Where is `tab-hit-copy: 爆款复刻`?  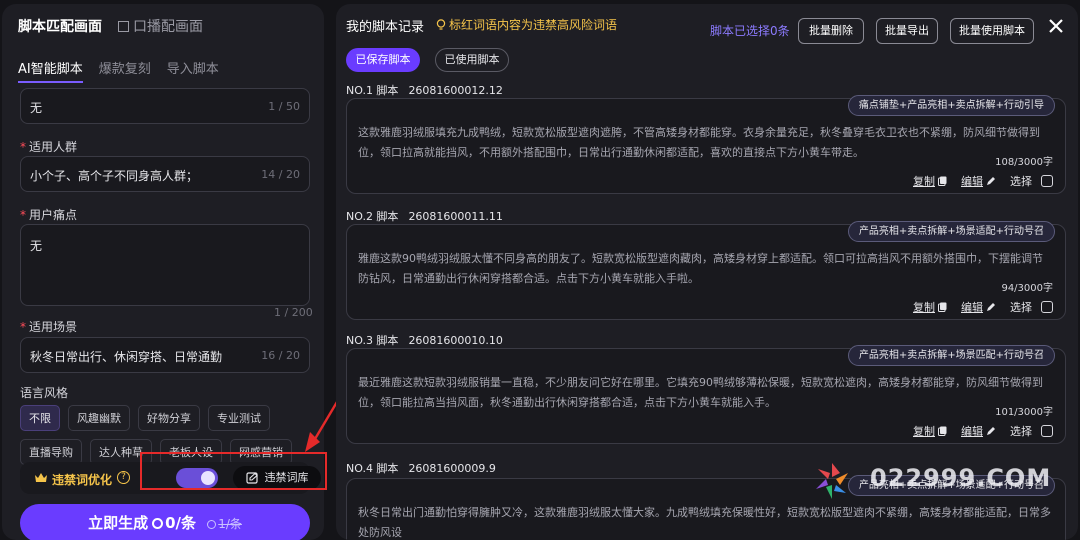 tab-hit-copy: 爆款复刻 is located at coordinates (125, 70).